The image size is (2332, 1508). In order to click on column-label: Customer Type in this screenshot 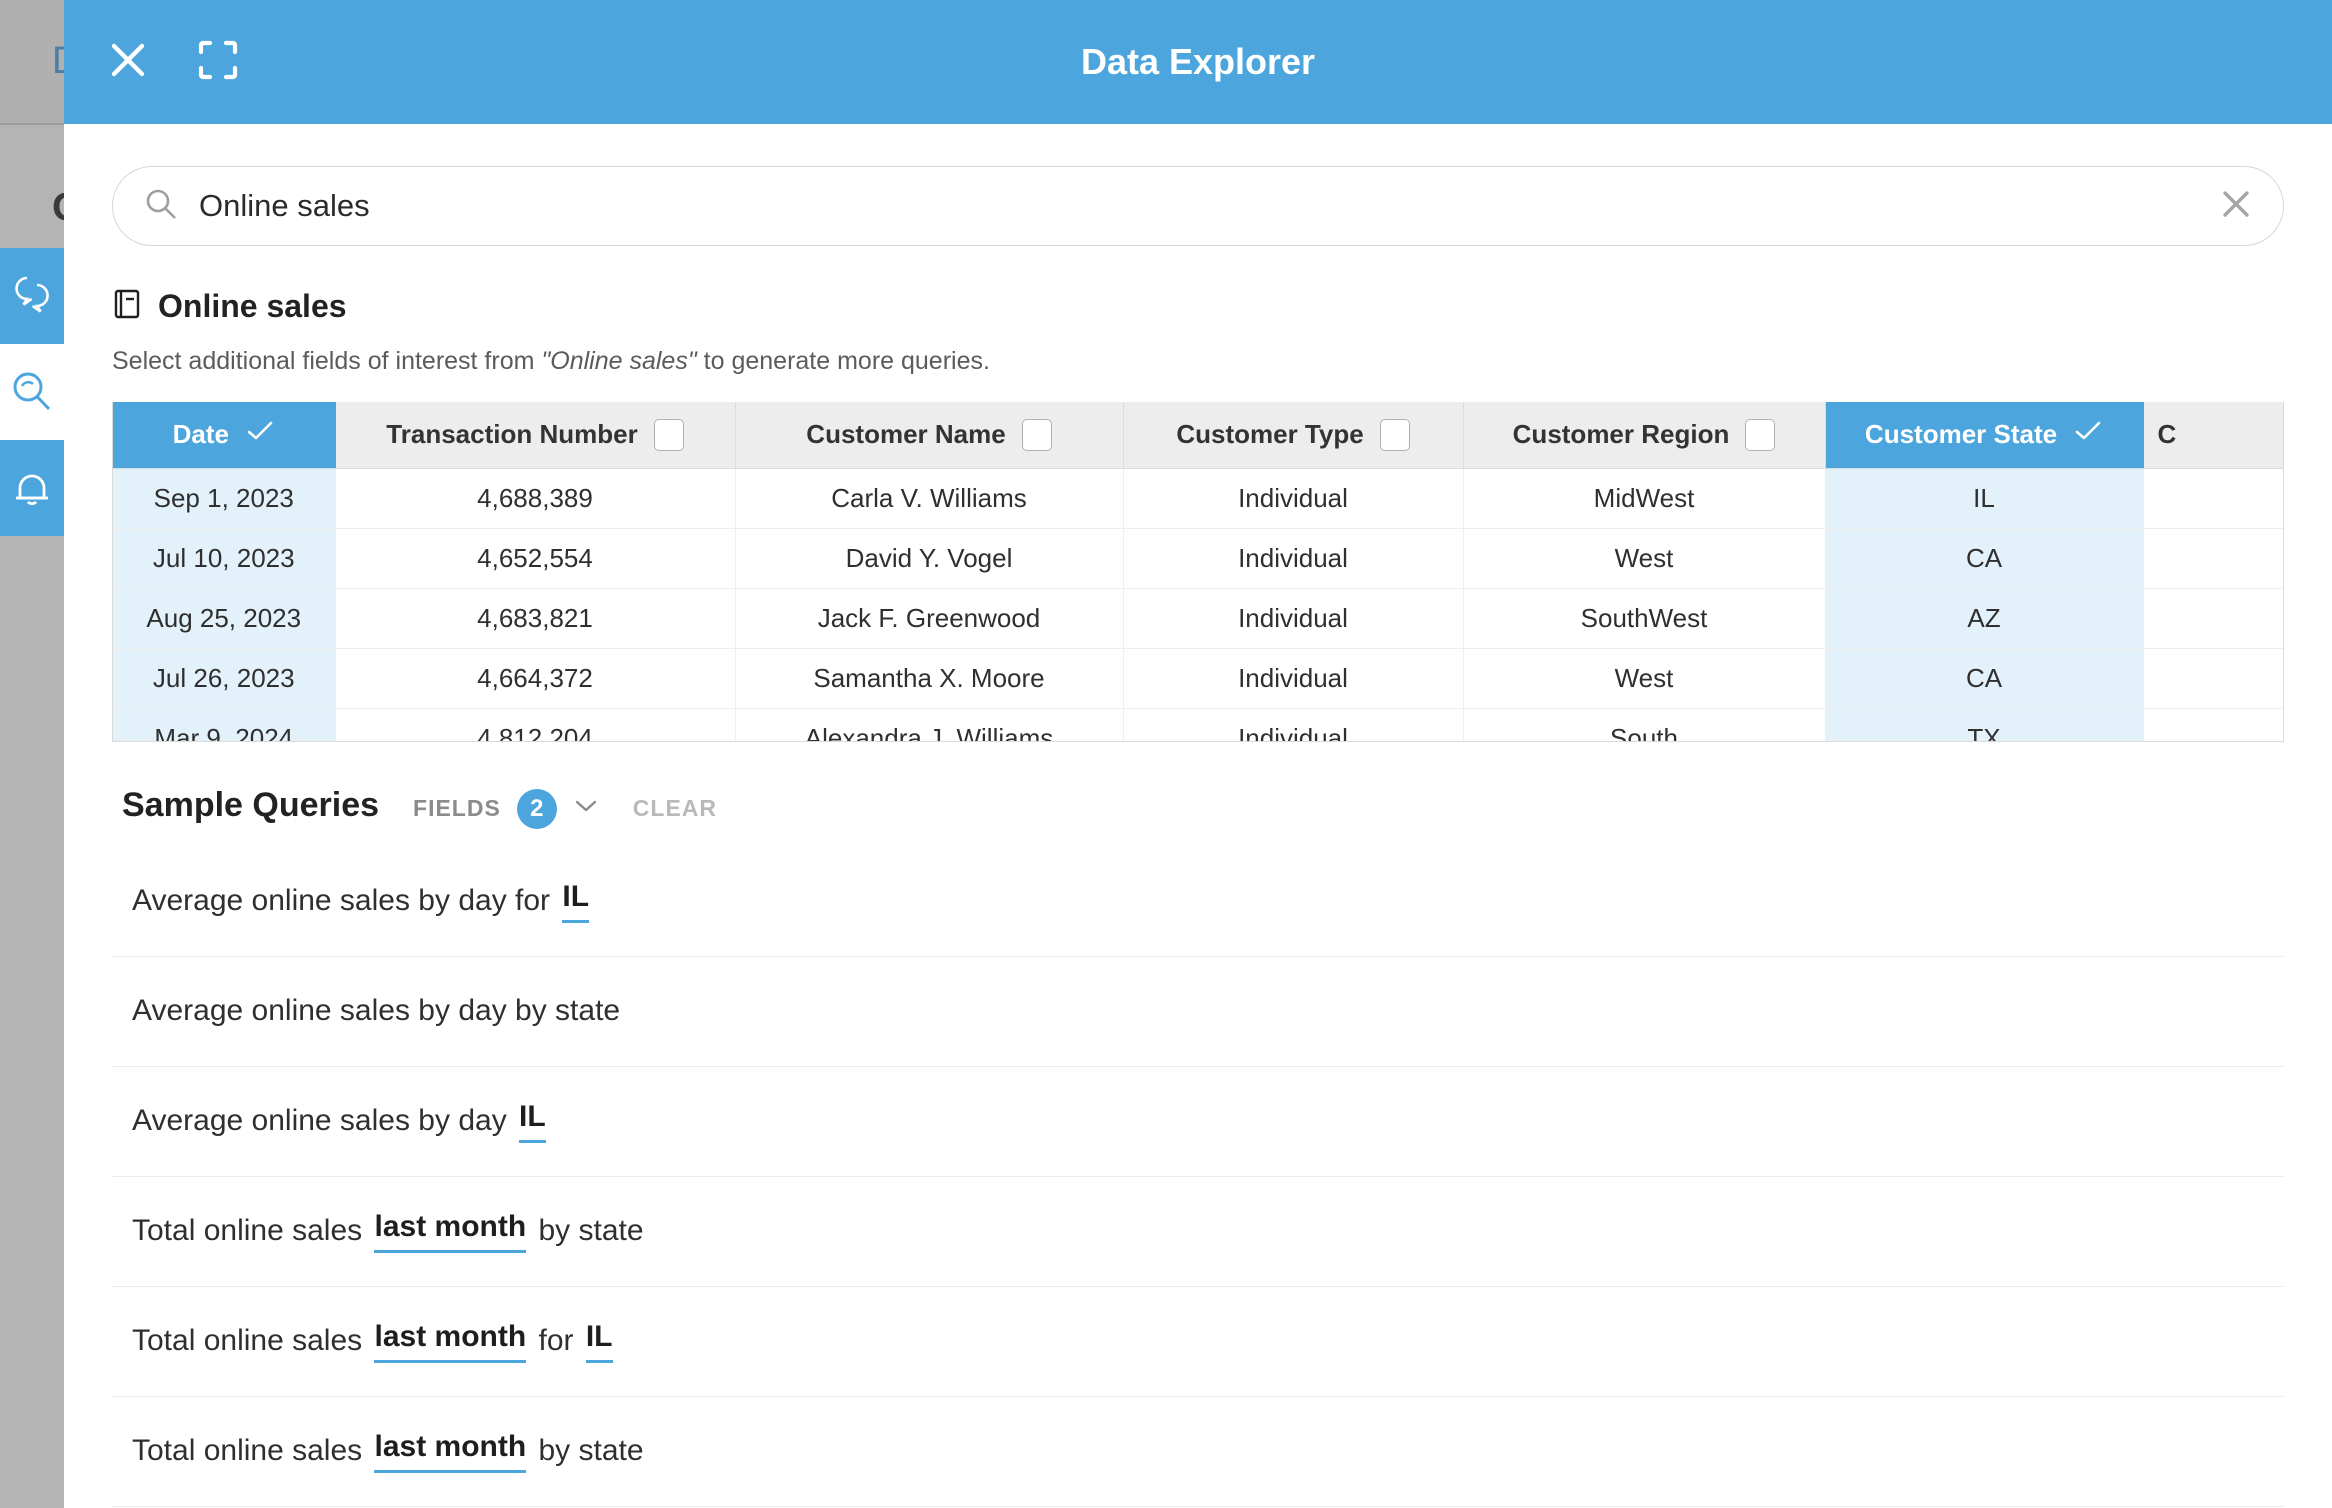, I will do `click(1270, 434)`.